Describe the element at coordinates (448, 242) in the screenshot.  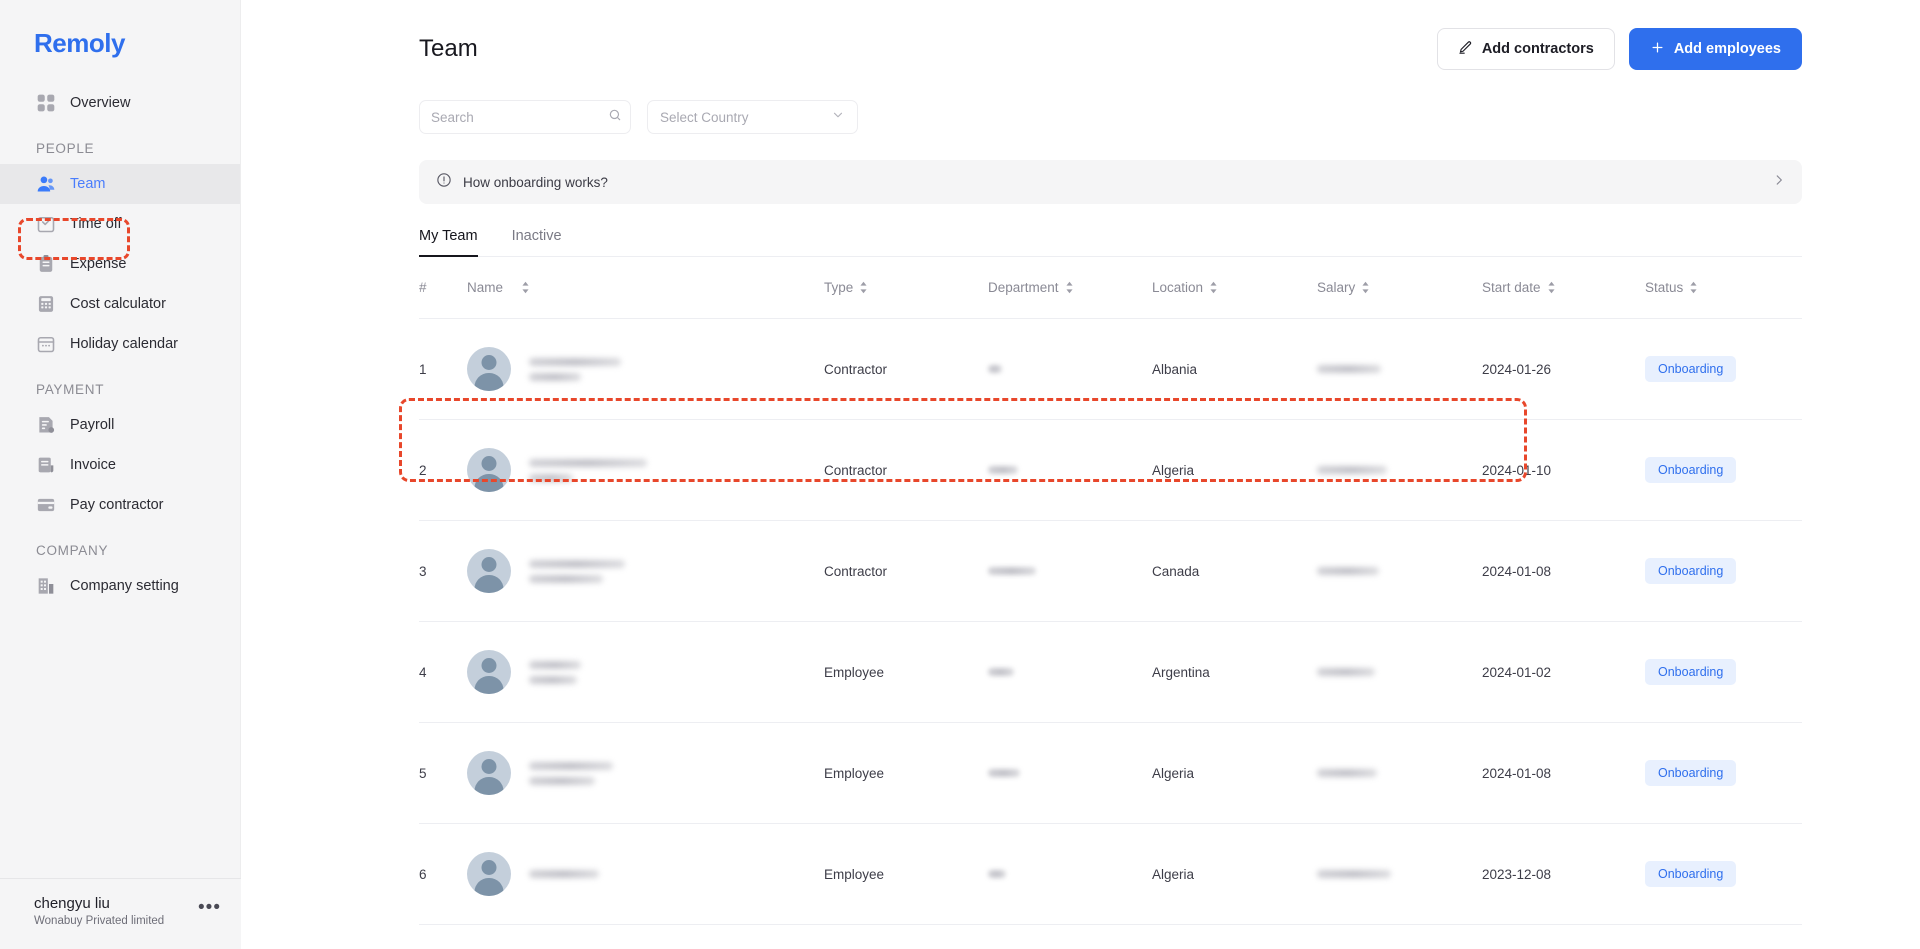
I see `tab-my-team: My Team` at that location.